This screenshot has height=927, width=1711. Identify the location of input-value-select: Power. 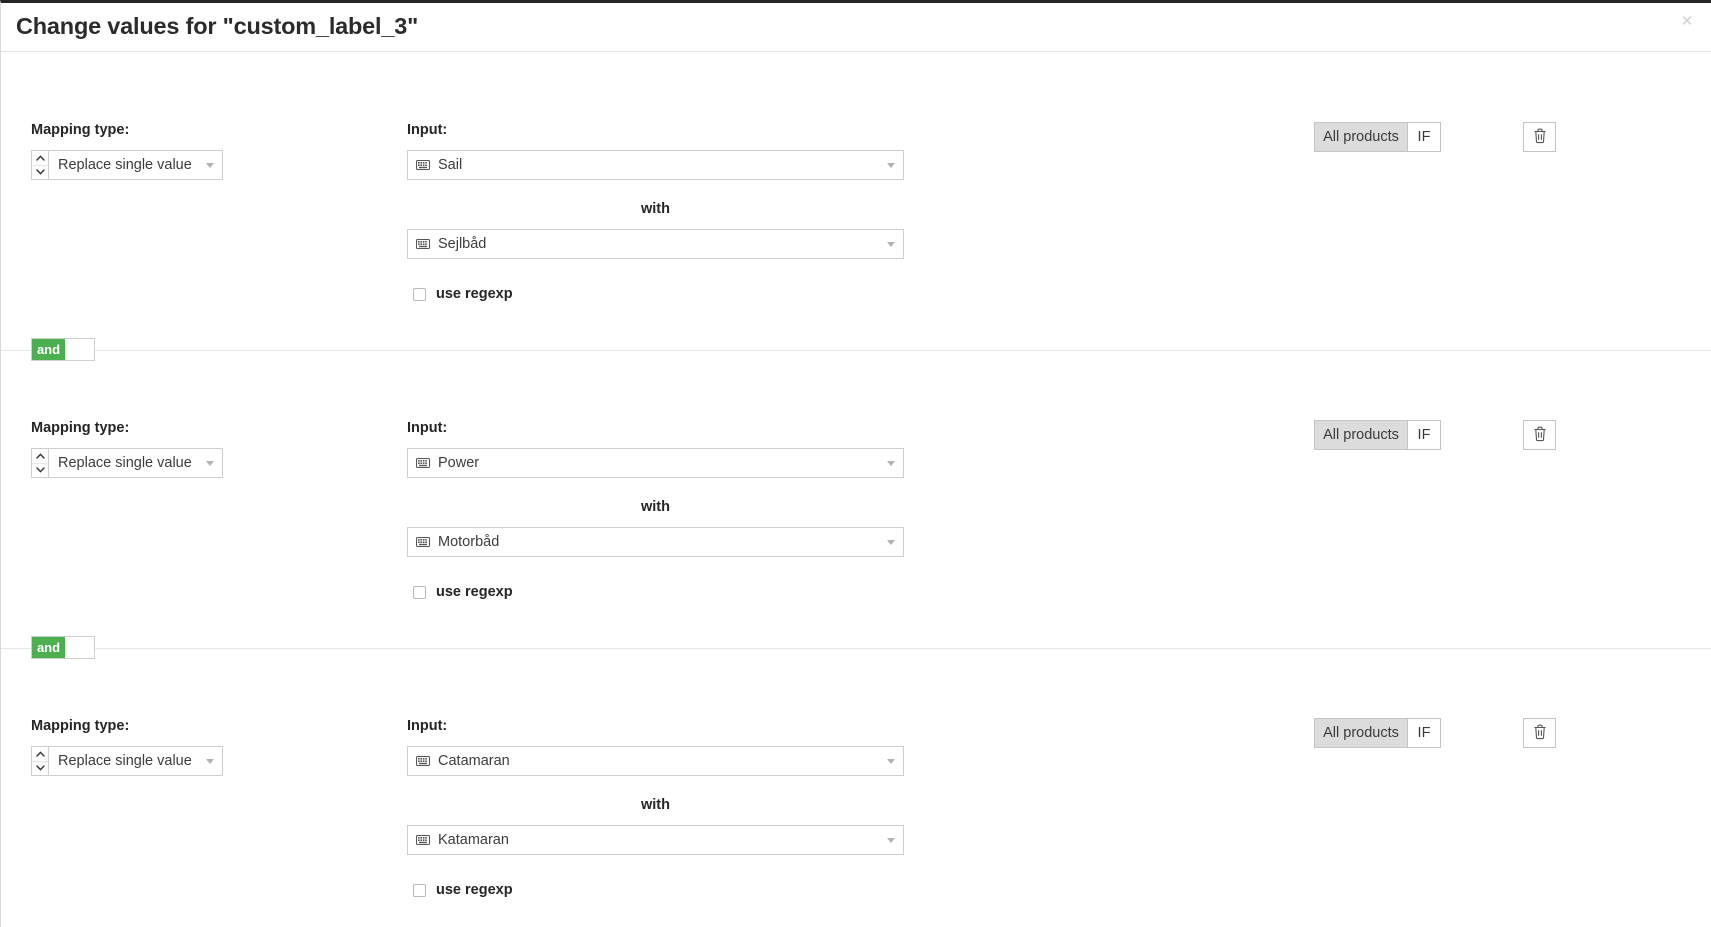
(655, 463).